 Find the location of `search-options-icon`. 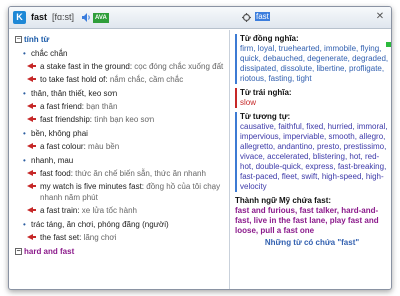

search-options-icon is located at coordinates (246, 17).